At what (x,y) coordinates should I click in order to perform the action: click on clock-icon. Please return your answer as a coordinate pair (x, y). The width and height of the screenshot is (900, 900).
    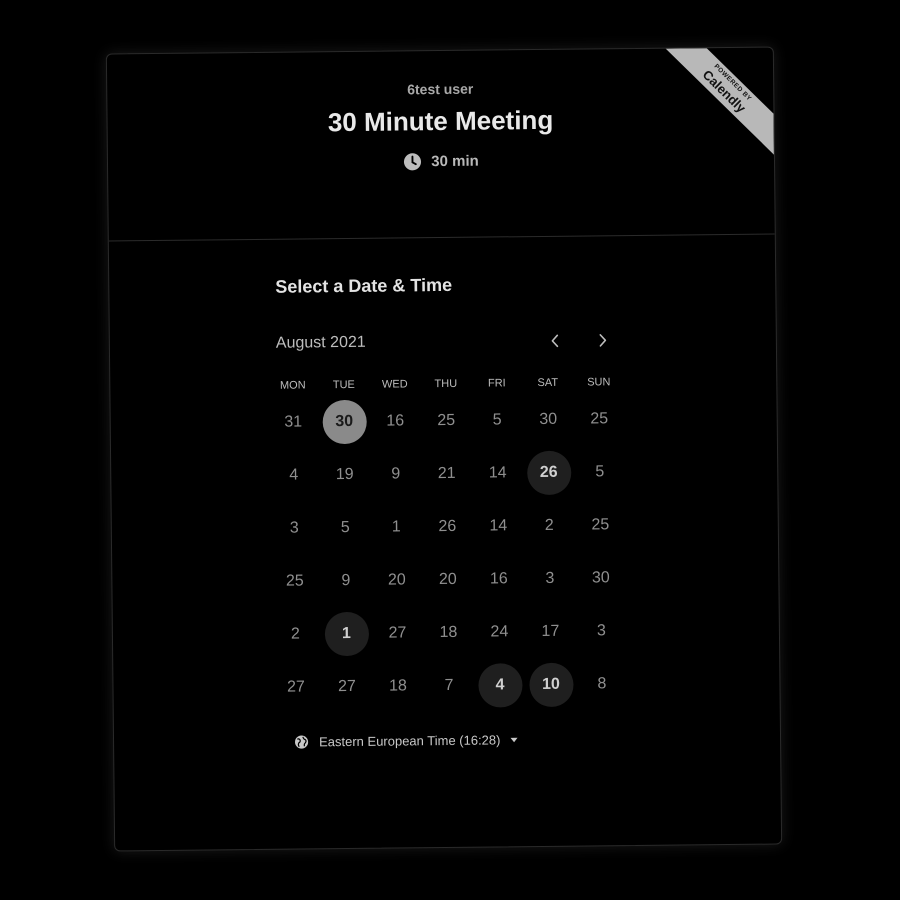
    Looking at the image, I should click on (413, 162).